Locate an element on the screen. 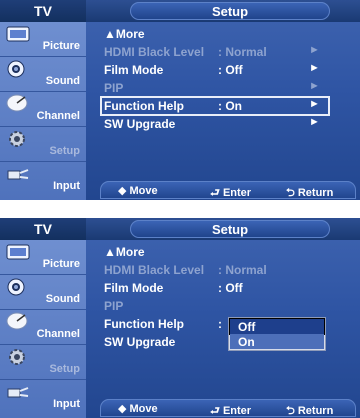 The image size is (360, 418). menu-item-hdmi-black-level: HDMI Black Level : Normal ► is located at coordinates (219, 52).